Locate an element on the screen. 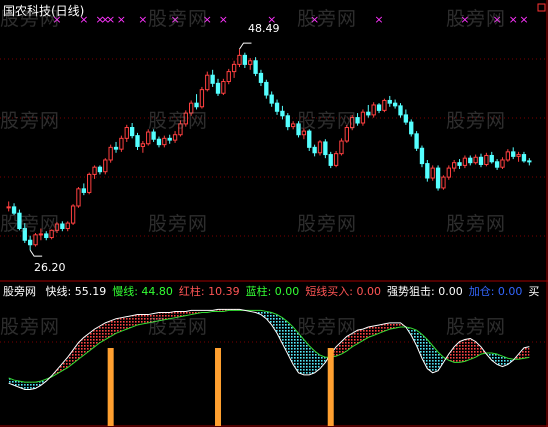 Image resolution: width=548 pixels, height=427 pixels. legend-item: 买 is located at coordinates (534, 291).